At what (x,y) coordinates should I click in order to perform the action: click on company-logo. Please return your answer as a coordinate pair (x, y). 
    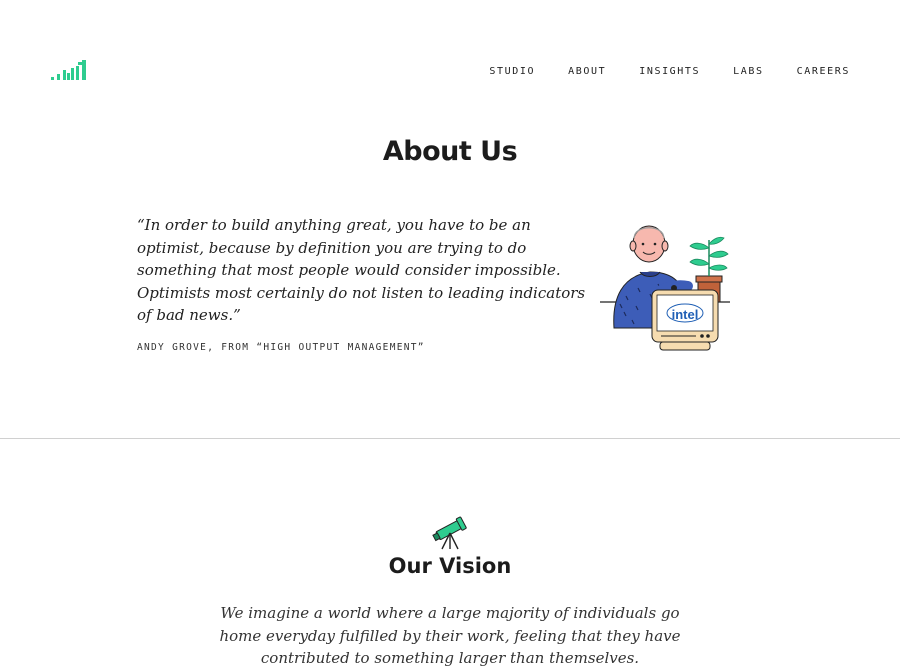
    Looking at the image, I should click on (70, 71).